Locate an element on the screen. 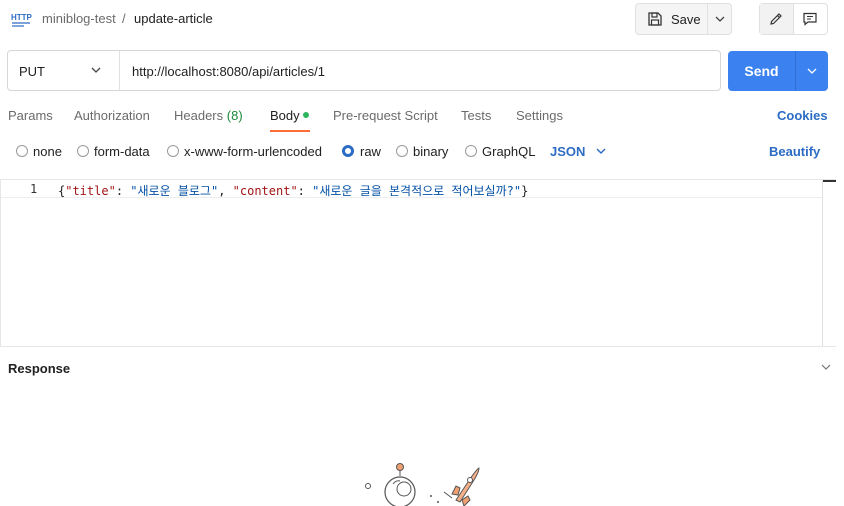  request-url-bar: PUT http://localhost:8080/api/articles/1 is located at coordinates (364, 70).